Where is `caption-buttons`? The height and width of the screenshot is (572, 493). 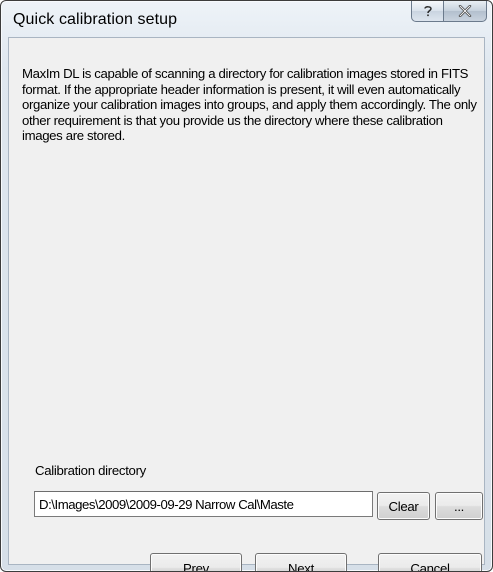 caption-buttons is located at coordinates (449, 11).